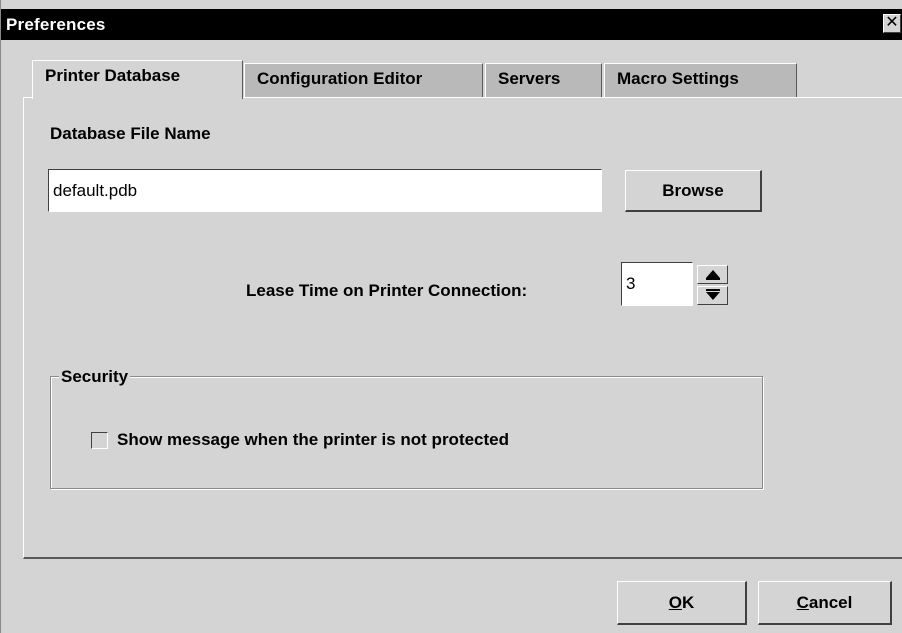 The height and width of the screenshot is (633, 902). I want to click on ok-button-label: OK, so click(681, 602).